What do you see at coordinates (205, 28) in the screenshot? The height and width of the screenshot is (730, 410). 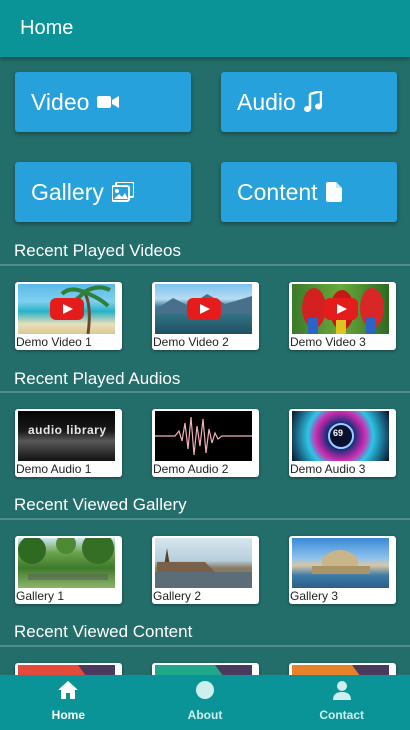 I see `app-header: Home` at bounding box center [205, 28].